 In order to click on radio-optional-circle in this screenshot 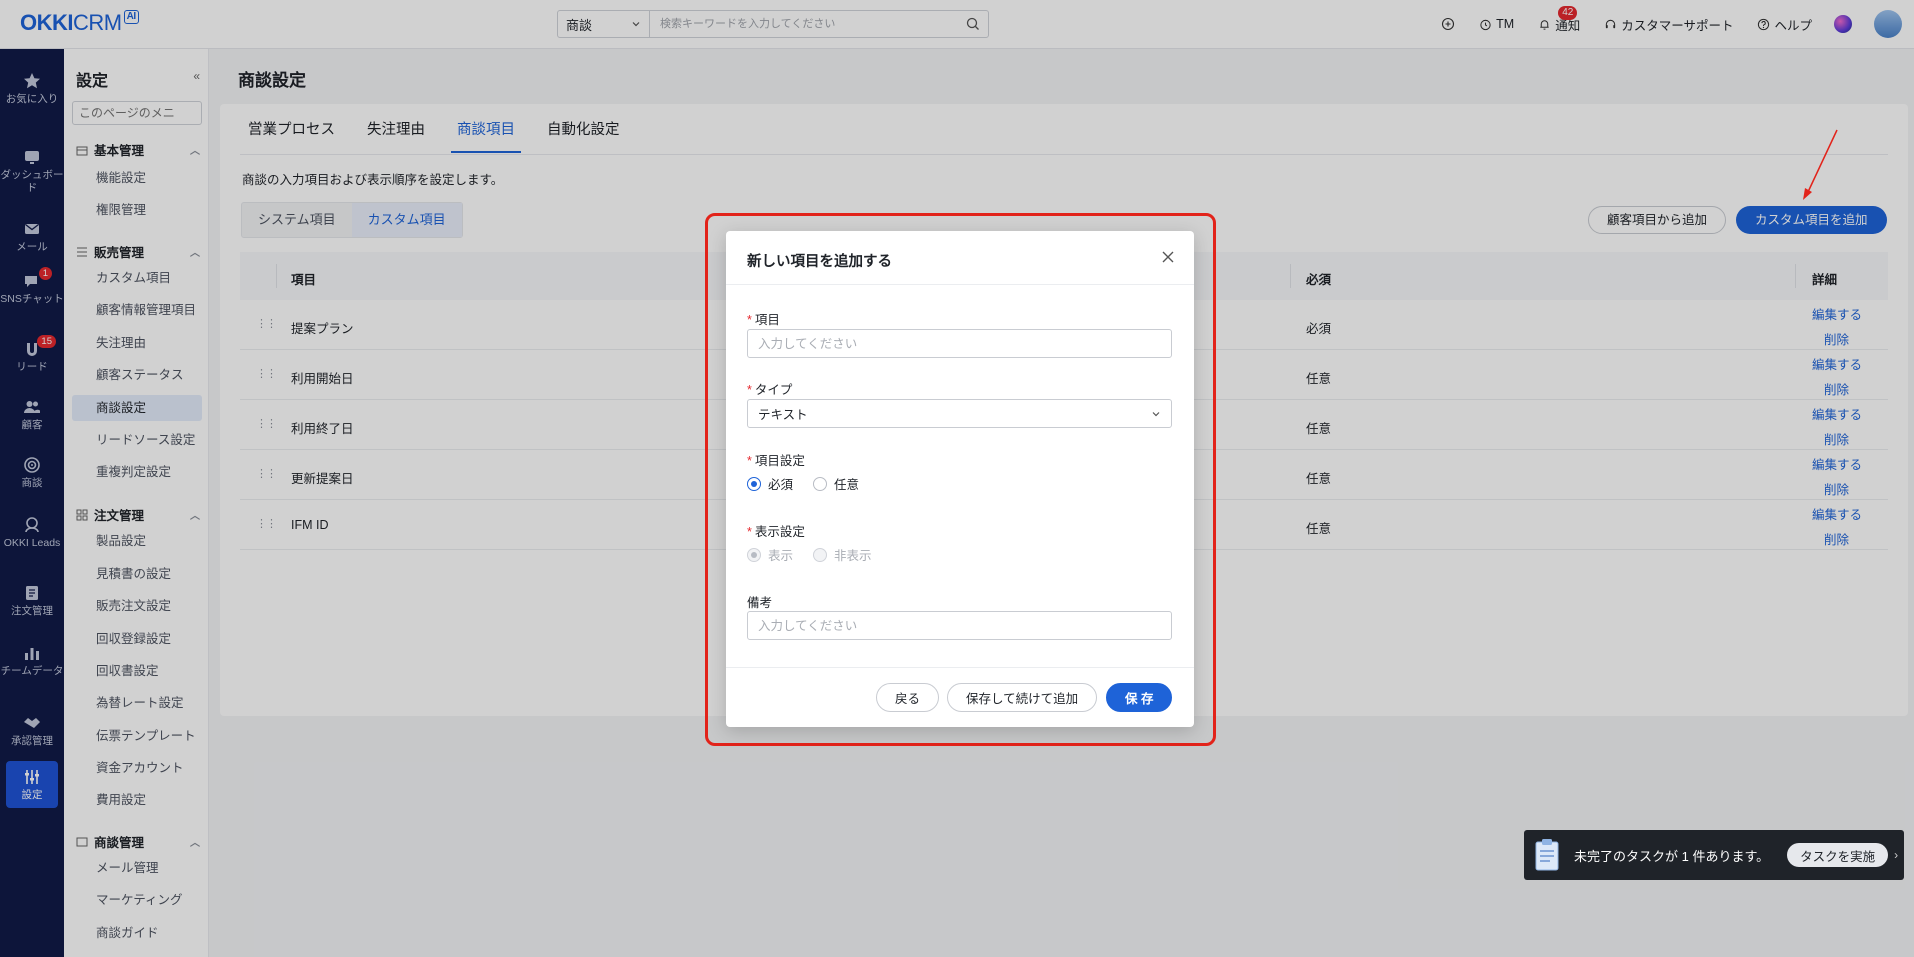, I will do `click(820, 483)`.